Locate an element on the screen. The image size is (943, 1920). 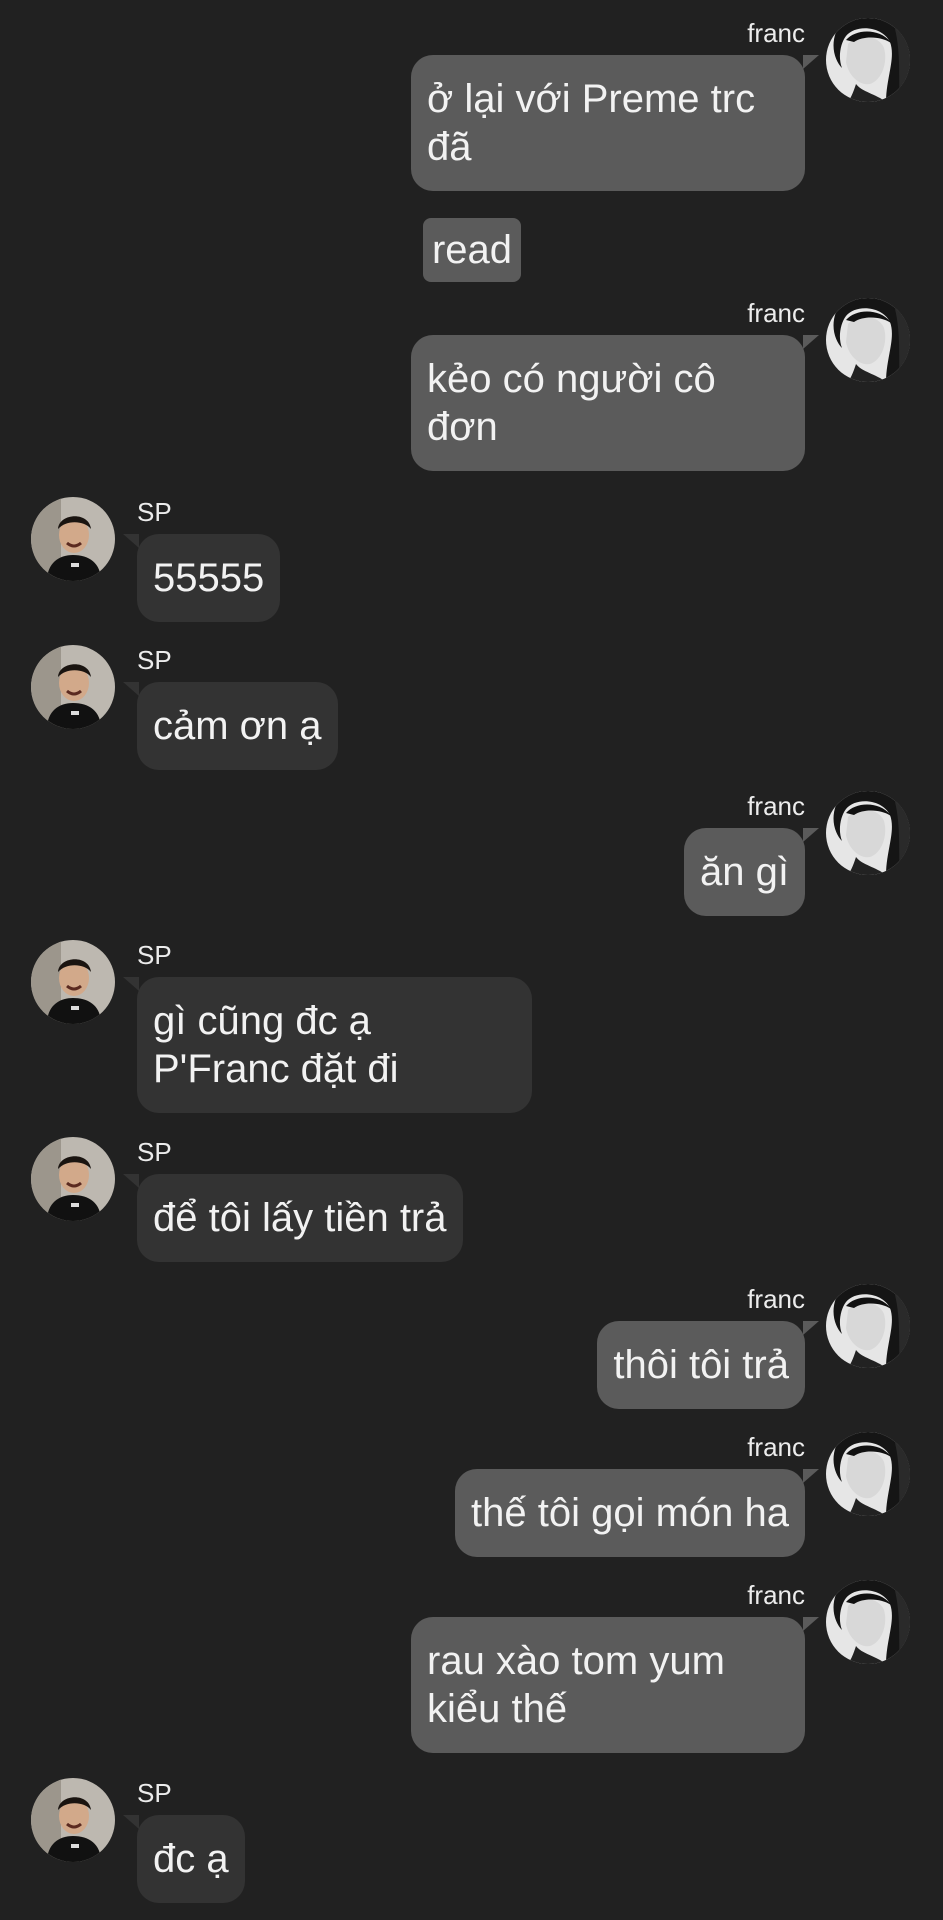
message-bubble: ăn gì is located at coordinates (744, 872).